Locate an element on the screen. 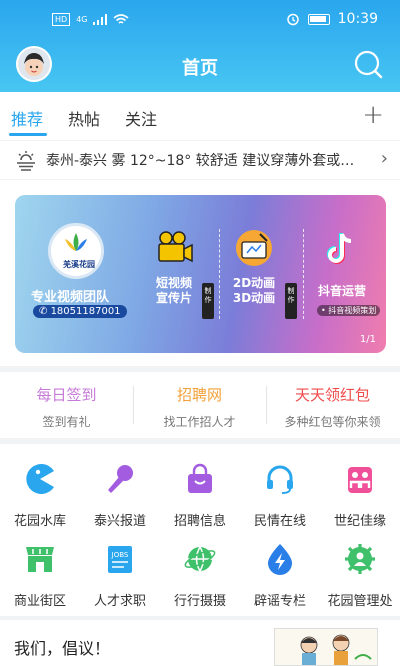  grid-item-label: 商业街区 is located at coordinates (39, 601).